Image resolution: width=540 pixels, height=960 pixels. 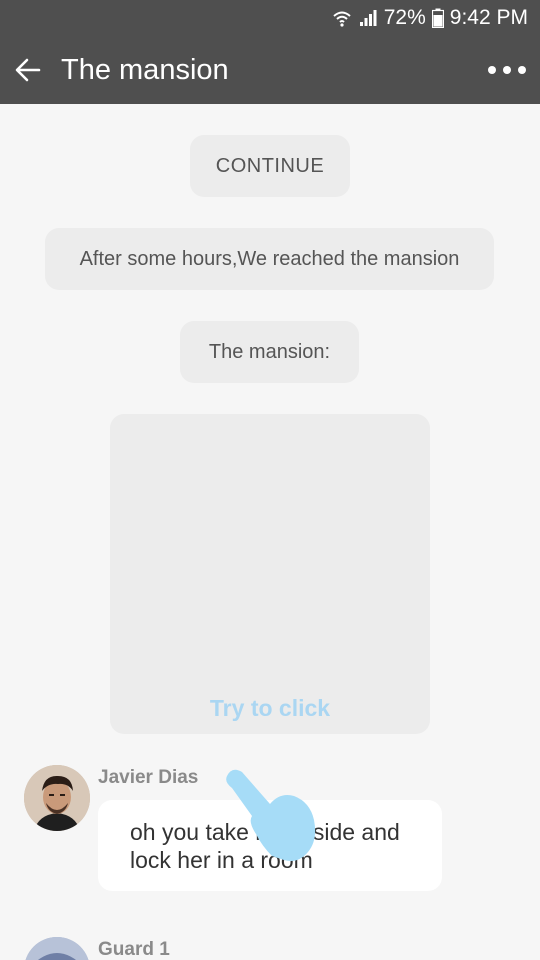 What do you see at coordinates (488, 17) in the screenshot?
I see `clock: 9:42 PM` at bounding box center [488, 17].